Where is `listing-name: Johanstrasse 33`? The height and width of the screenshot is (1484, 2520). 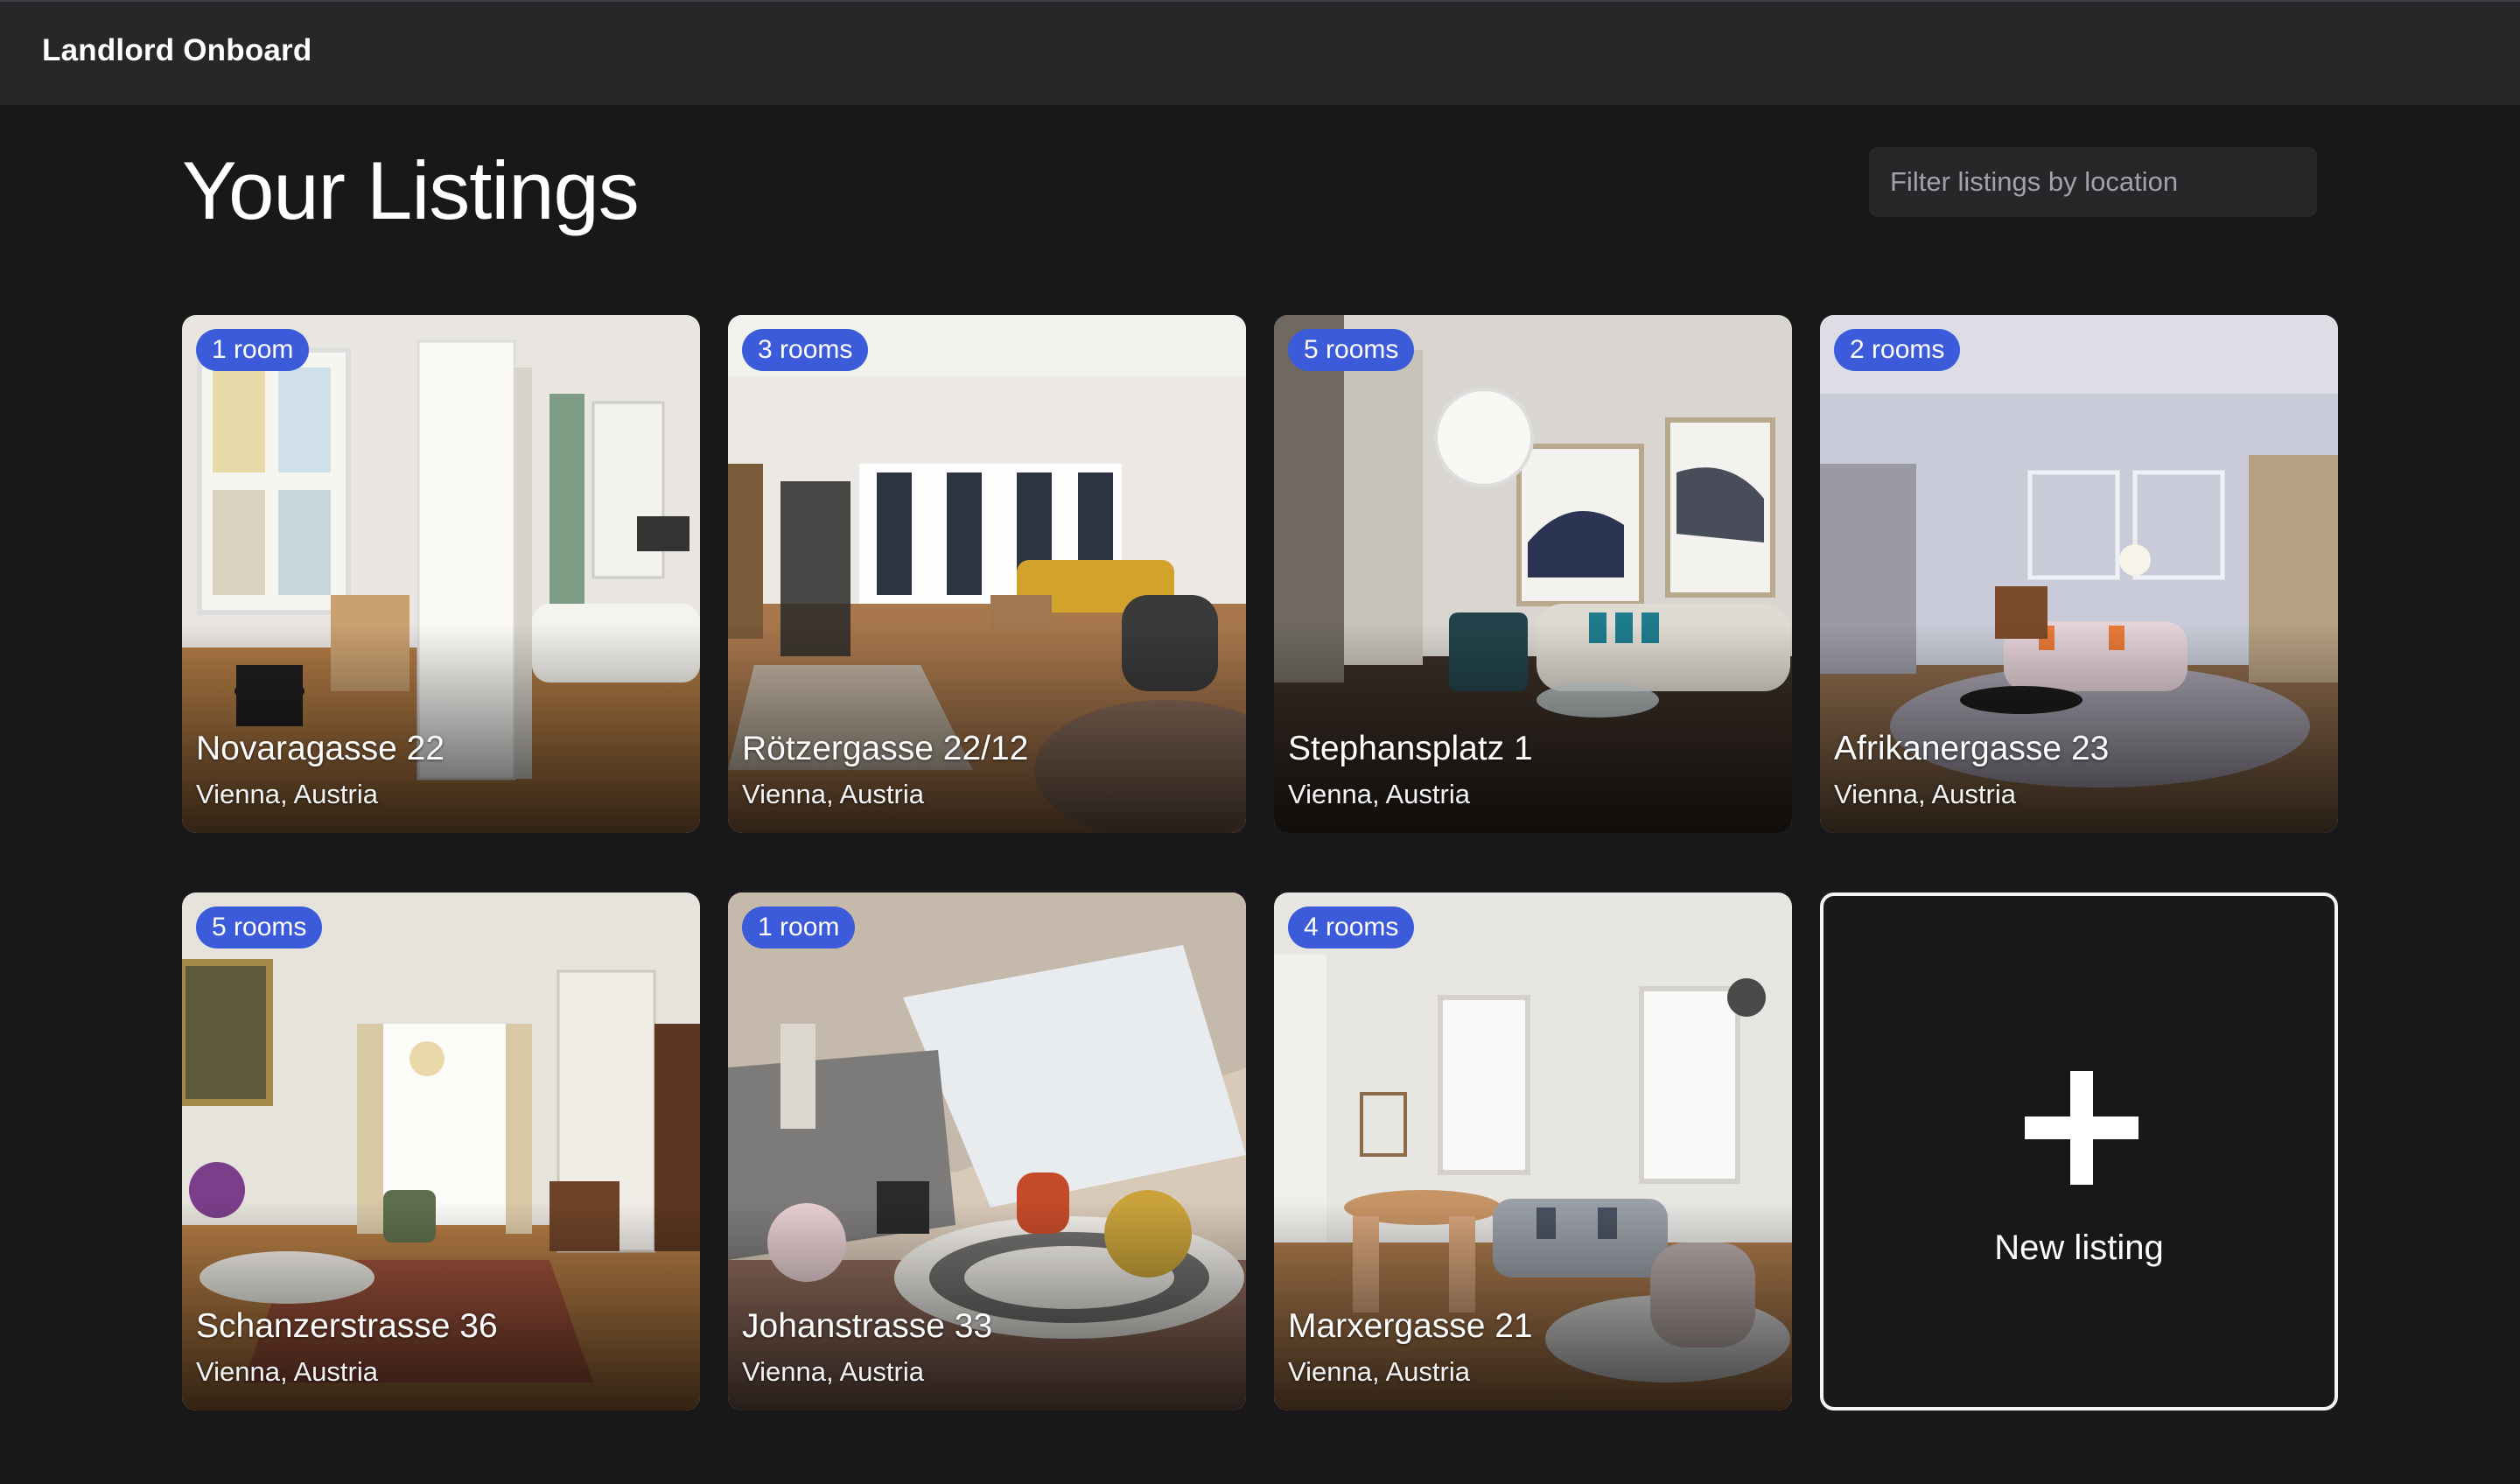 listing-name: Johanstrasse 33 is located at coordinates (867, 1326).